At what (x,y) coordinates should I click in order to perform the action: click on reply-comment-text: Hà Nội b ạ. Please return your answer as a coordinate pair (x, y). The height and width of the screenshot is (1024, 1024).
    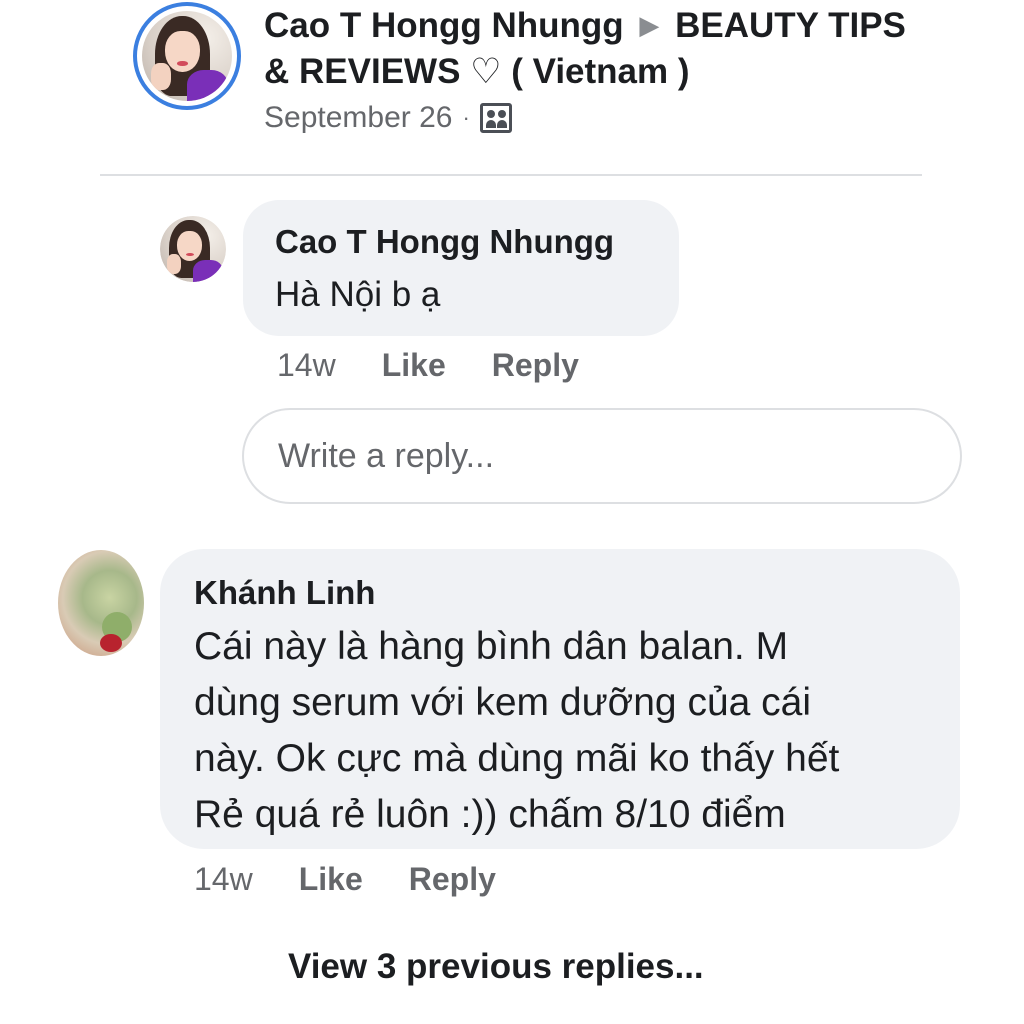
    Looking at the image, I should click on (358, 294).